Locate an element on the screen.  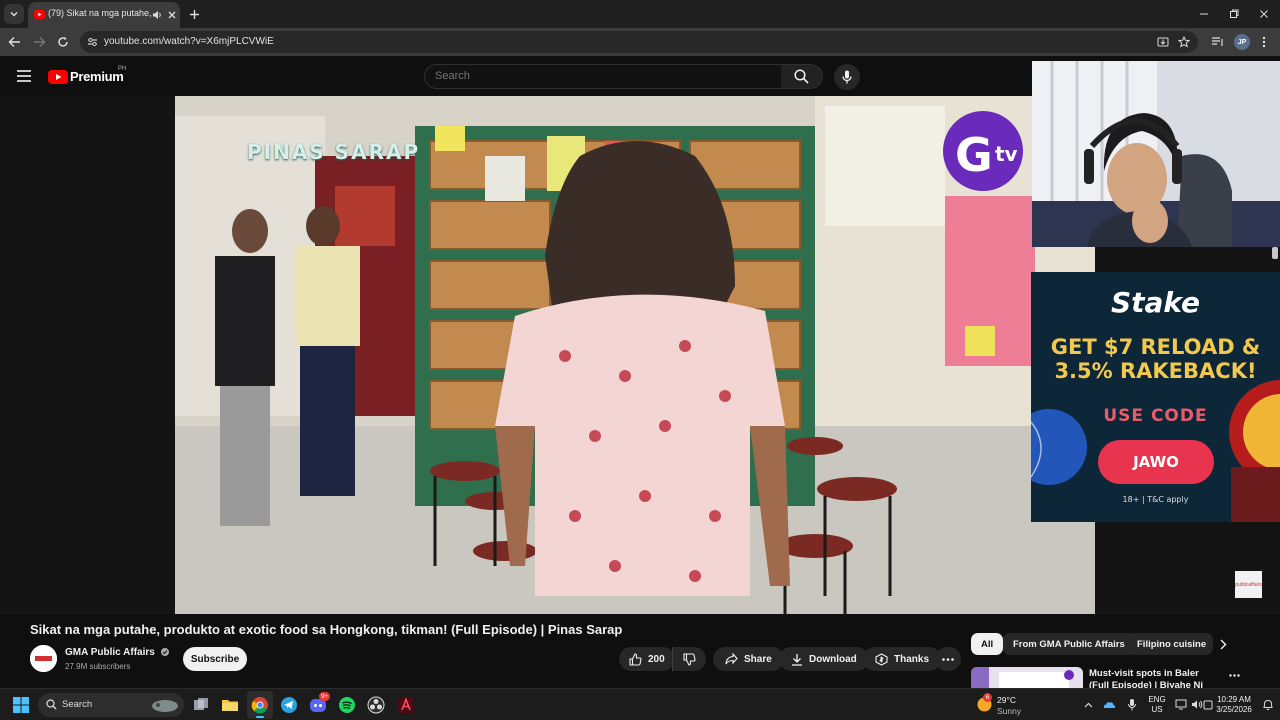
region-code-tray: US is located at coordinates (1157, 709).